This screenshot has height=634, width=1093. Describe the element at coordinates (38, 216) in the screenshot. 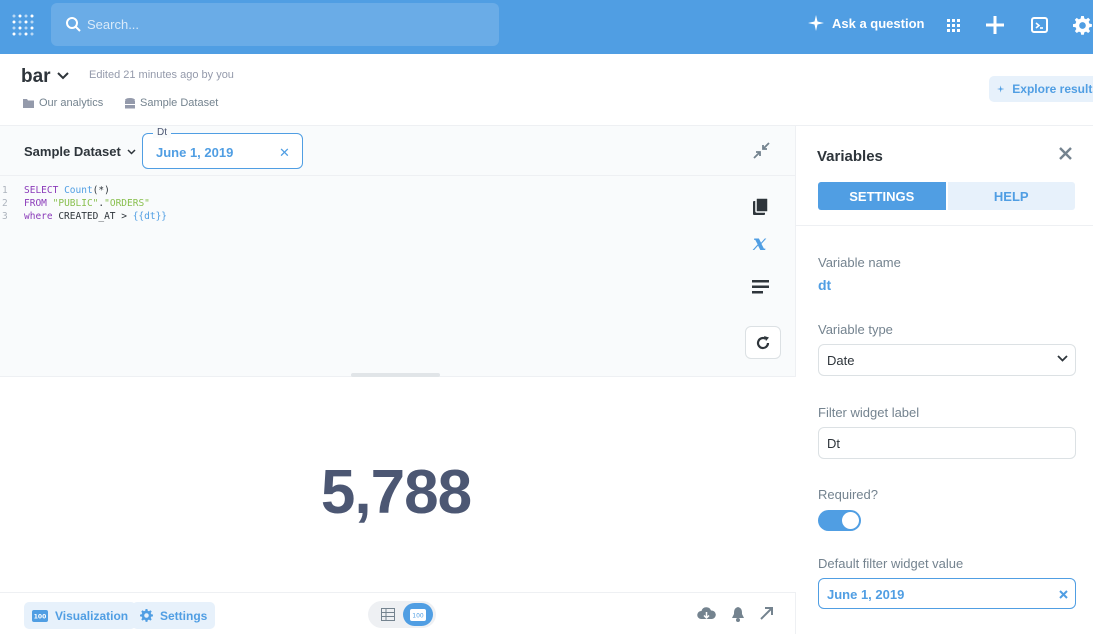

I see `sql-keyword: where` at that location.